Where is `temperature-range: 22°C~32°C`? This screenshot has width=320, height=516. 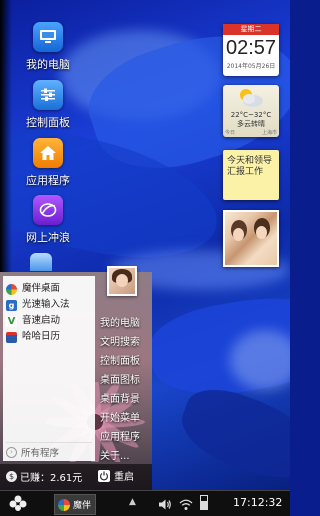 temperature-range: 22°C~32°C is located at coordinates (251, 115).